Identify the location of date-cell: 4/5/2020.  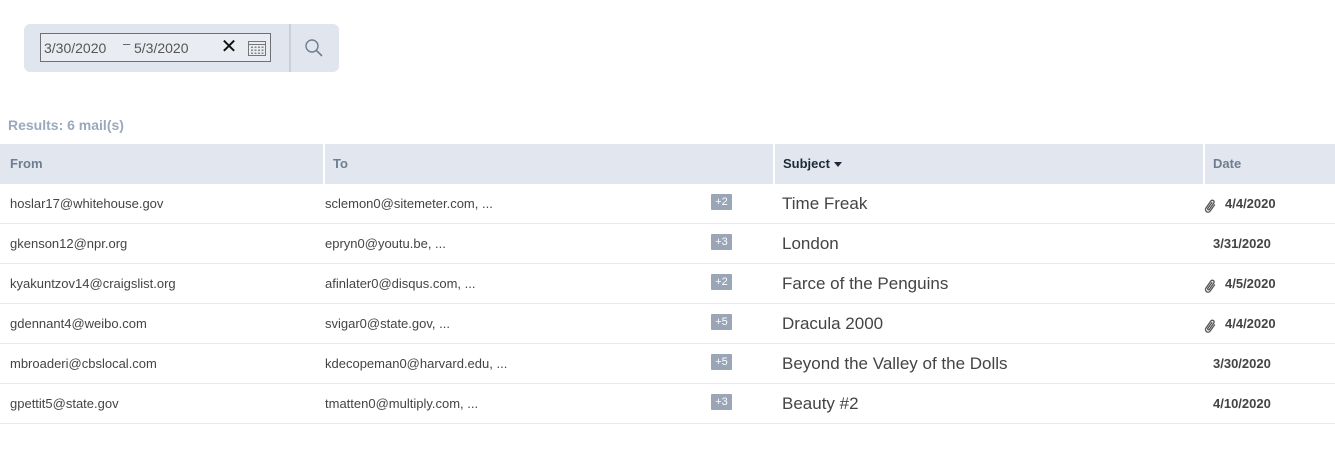
(1250, 283).